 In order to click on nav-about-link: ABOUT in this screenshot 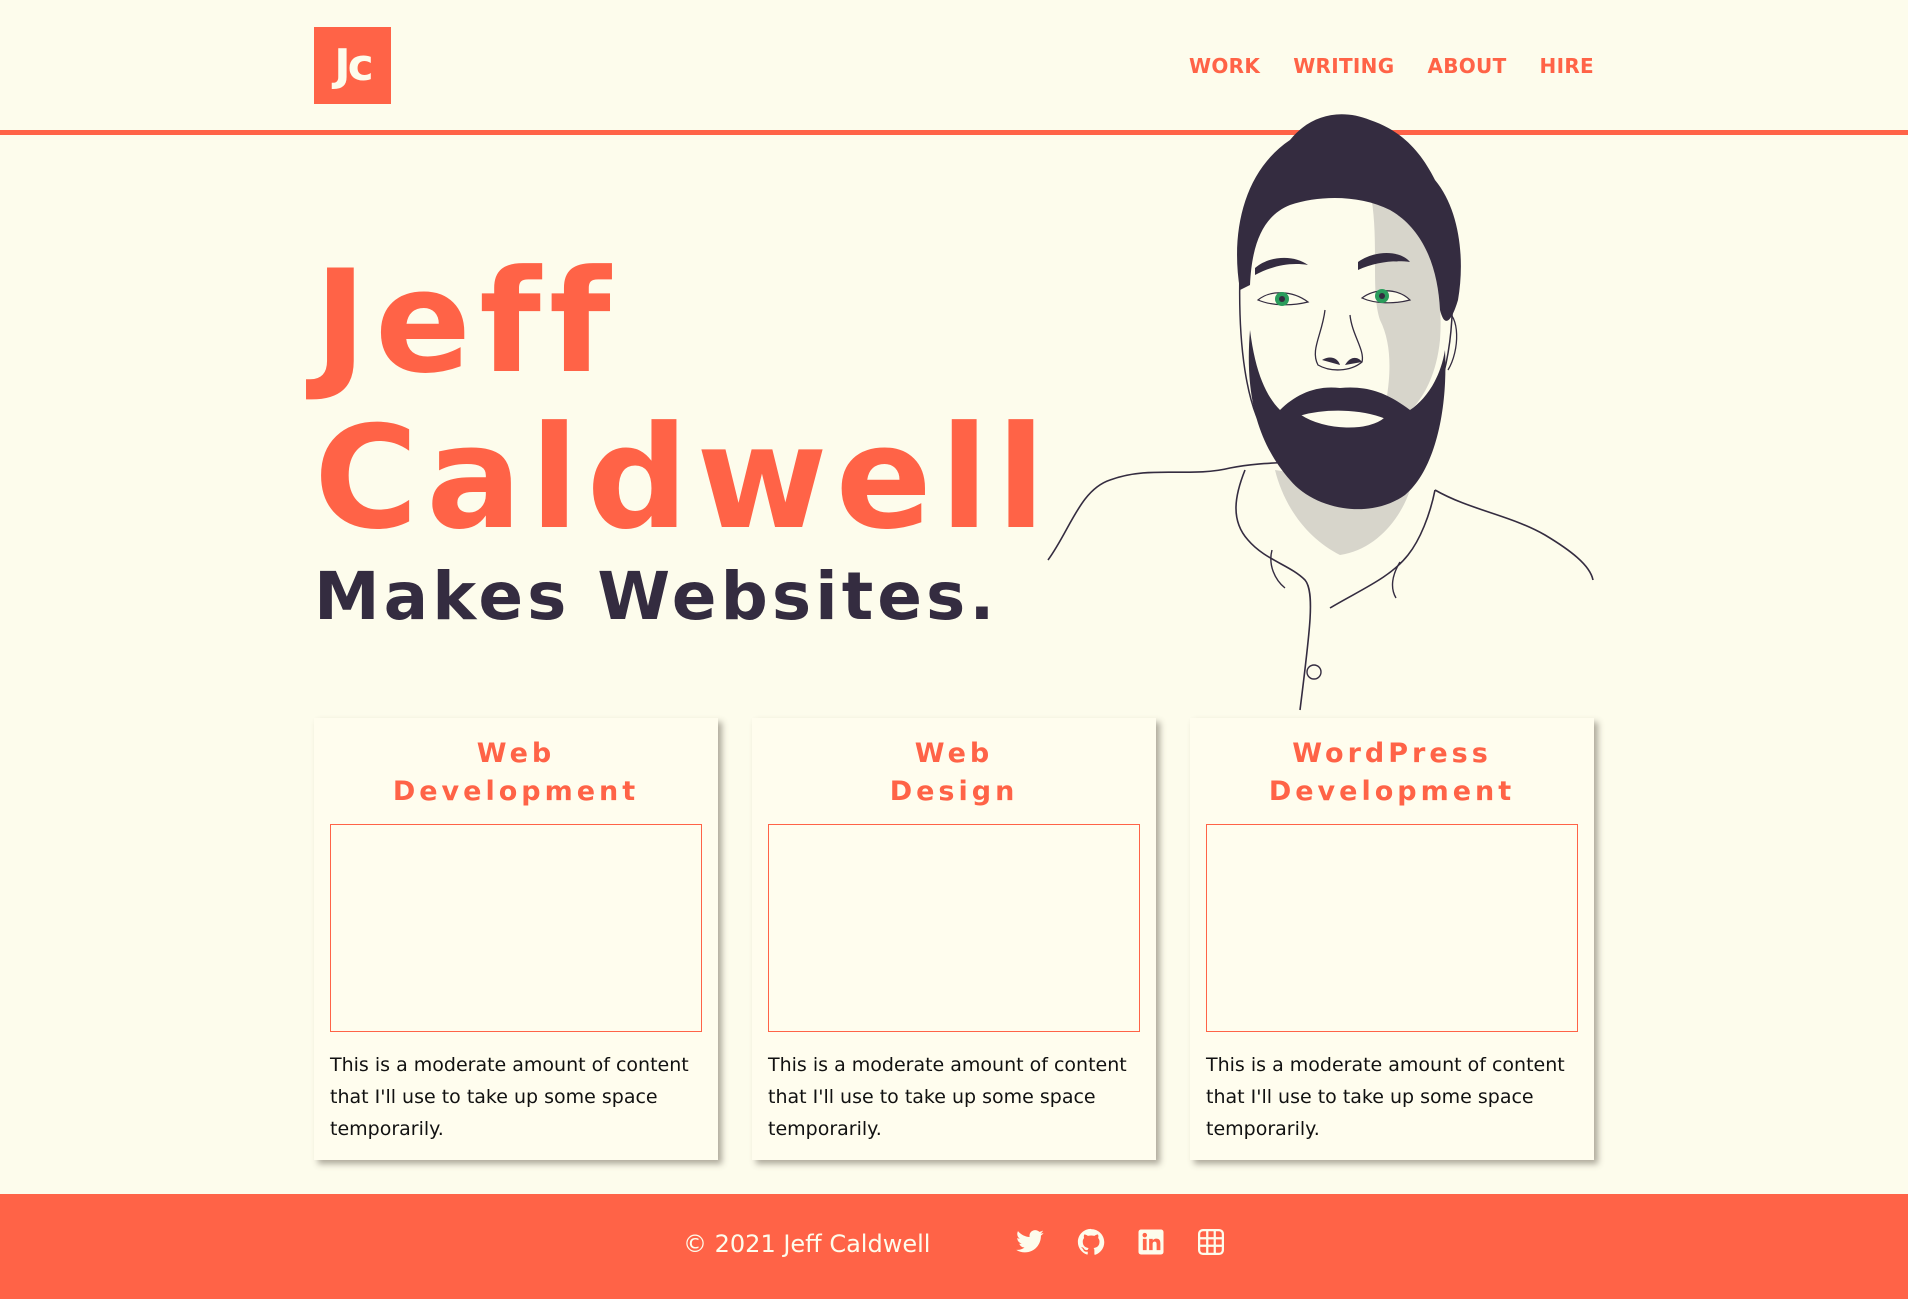, I will do `click(1466, 66)`.